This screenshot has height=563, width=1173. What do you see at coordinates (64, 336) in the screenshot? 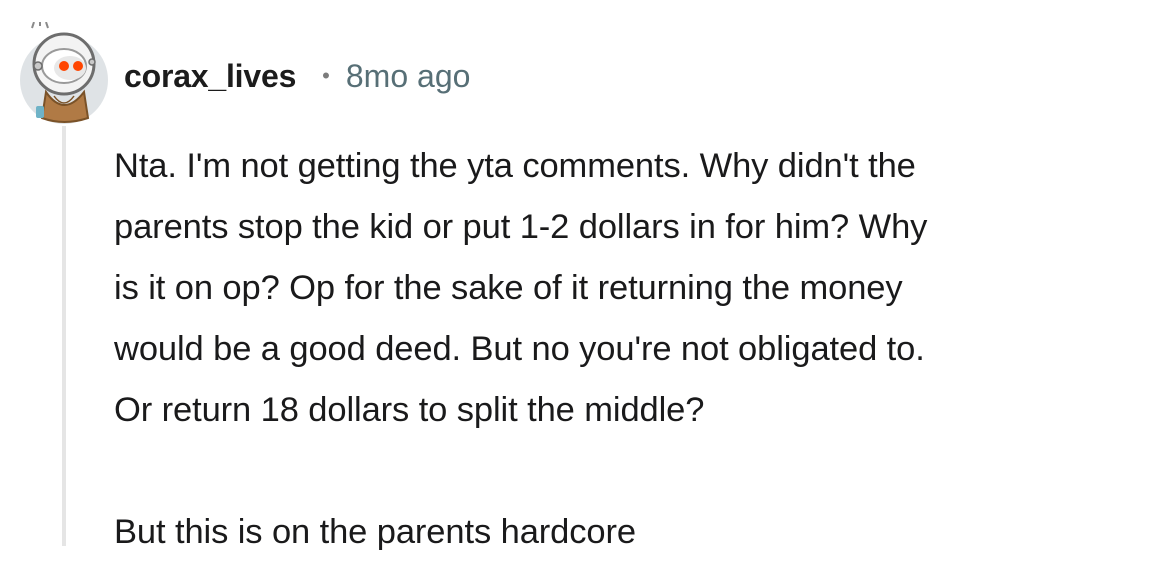
I see `thread-line` at bounding box center [64, 336].